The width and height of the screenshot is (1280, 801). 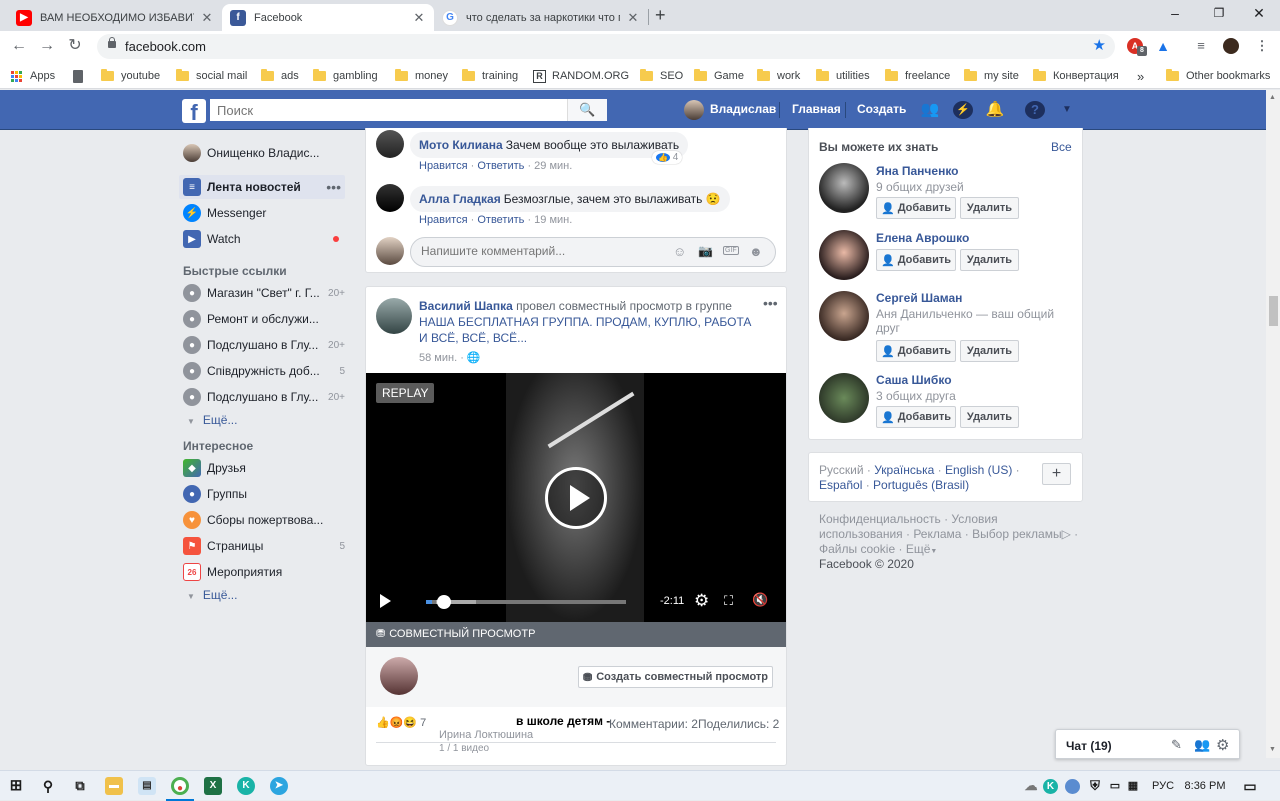 I want to click on comment-input, so click(x=541, y=251).